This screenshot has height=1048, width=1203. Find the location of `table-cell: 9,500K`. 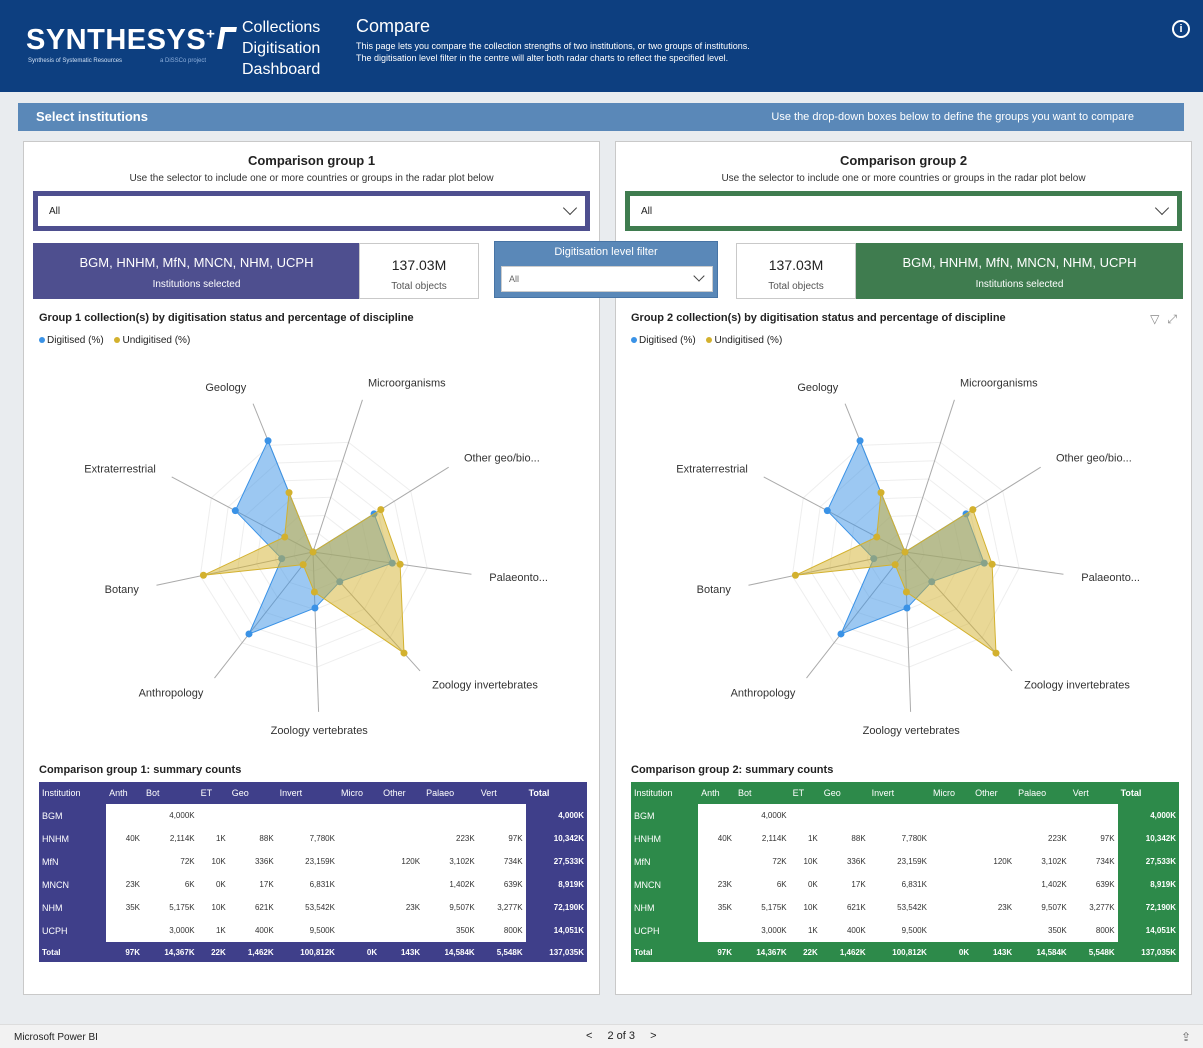

table-cell: 9,500K is located at coordinates (307, 930).